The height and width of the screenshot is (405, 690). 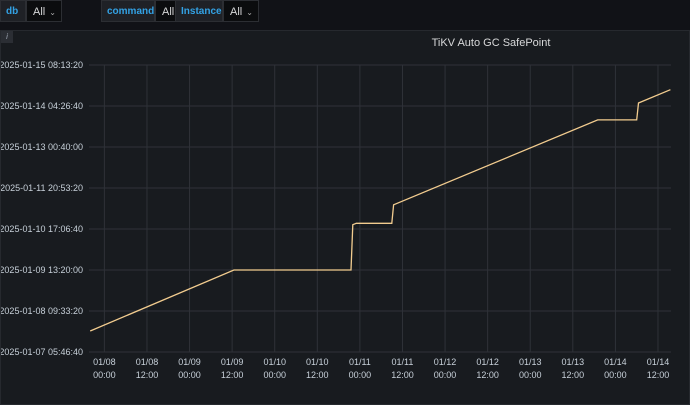 What do you see at coordinates (13, 11) in the screenshot?
I see `variable-label-db: db` at bounding box center [13, 11].